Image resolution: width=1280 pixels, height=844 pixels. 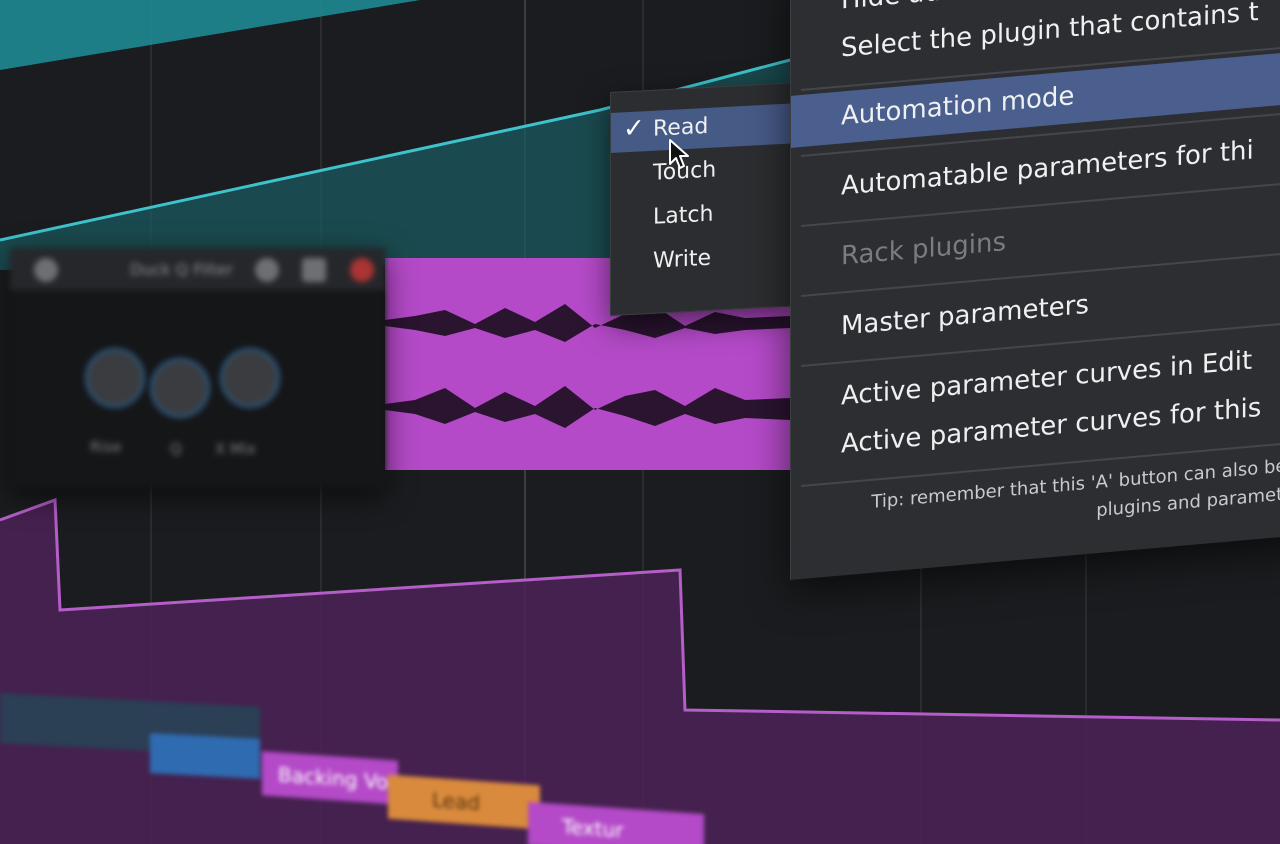 What do you see at coordinates (176, 449) in the screenshot?
I see `knob-label: Q` at bounding box center [176, 449].